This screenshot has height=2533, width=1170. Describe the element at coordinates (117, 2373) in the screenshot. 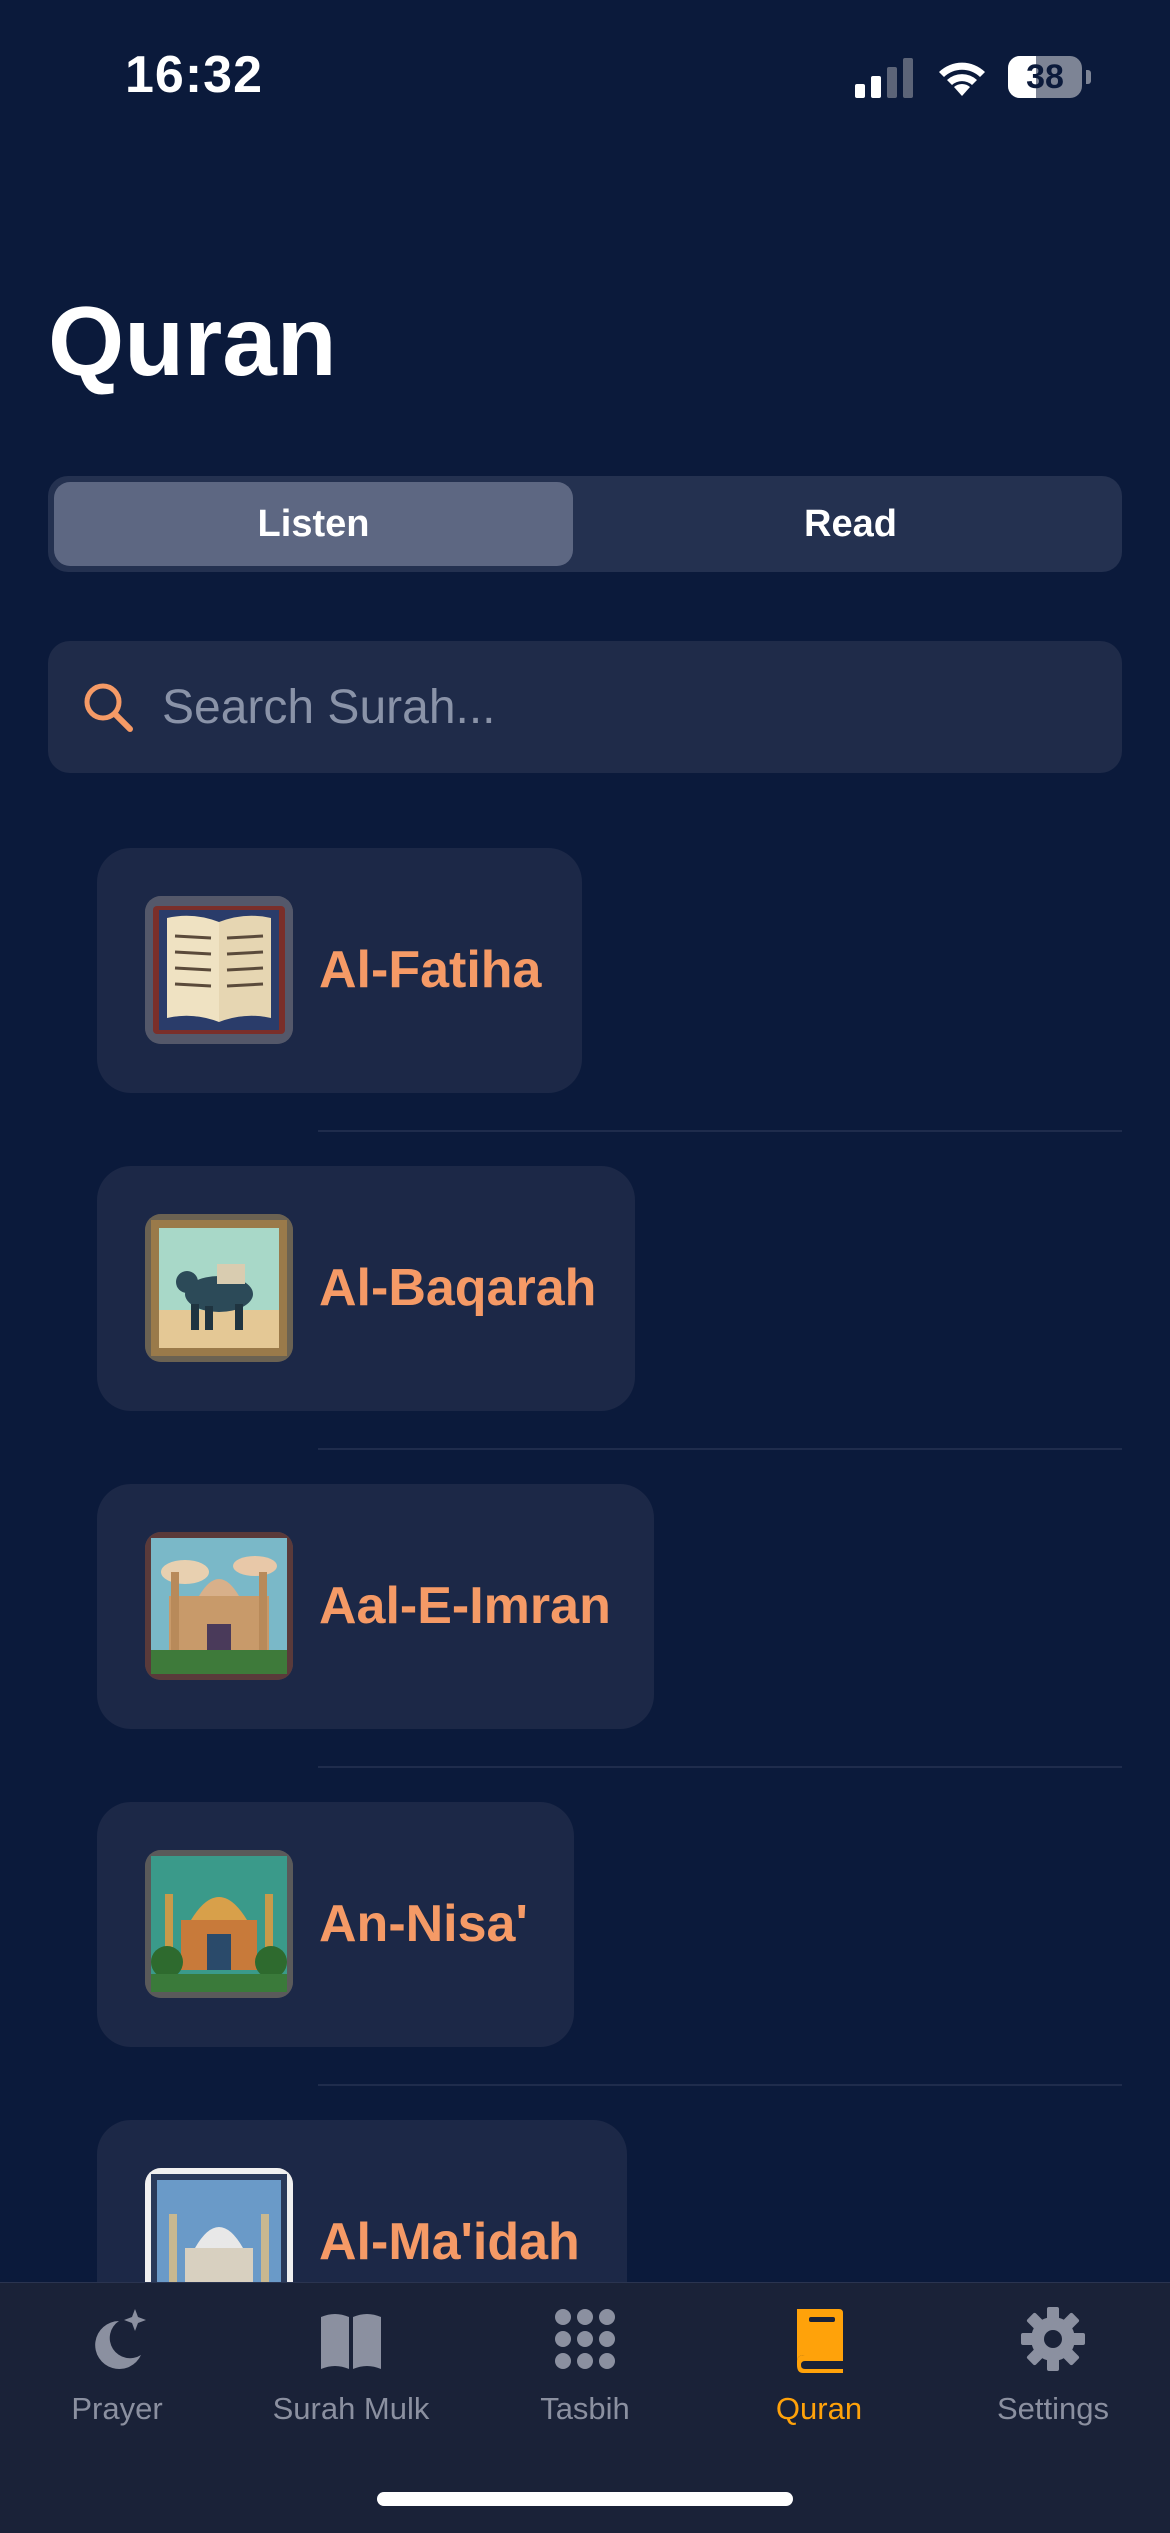

I see `tab-prayer: Prayer` at that location.